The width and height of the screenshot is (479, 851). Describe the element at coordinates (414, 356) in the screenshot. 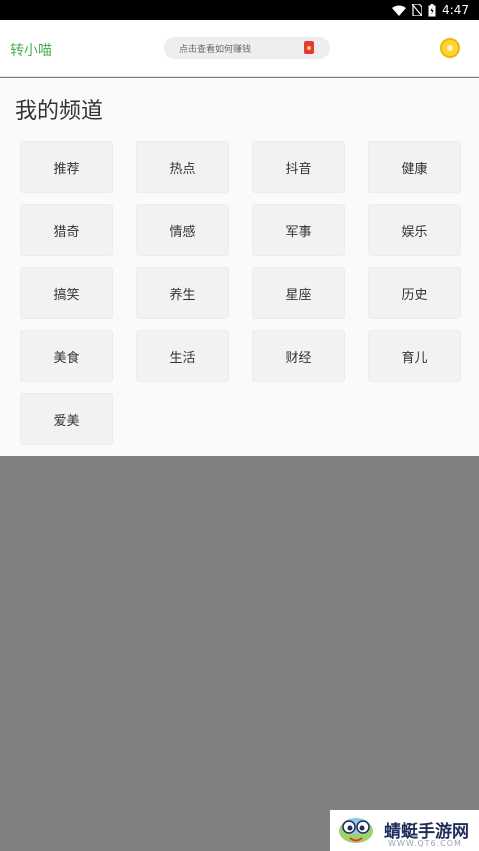

I see `channel-chip-parenting: 育儿` at that location.